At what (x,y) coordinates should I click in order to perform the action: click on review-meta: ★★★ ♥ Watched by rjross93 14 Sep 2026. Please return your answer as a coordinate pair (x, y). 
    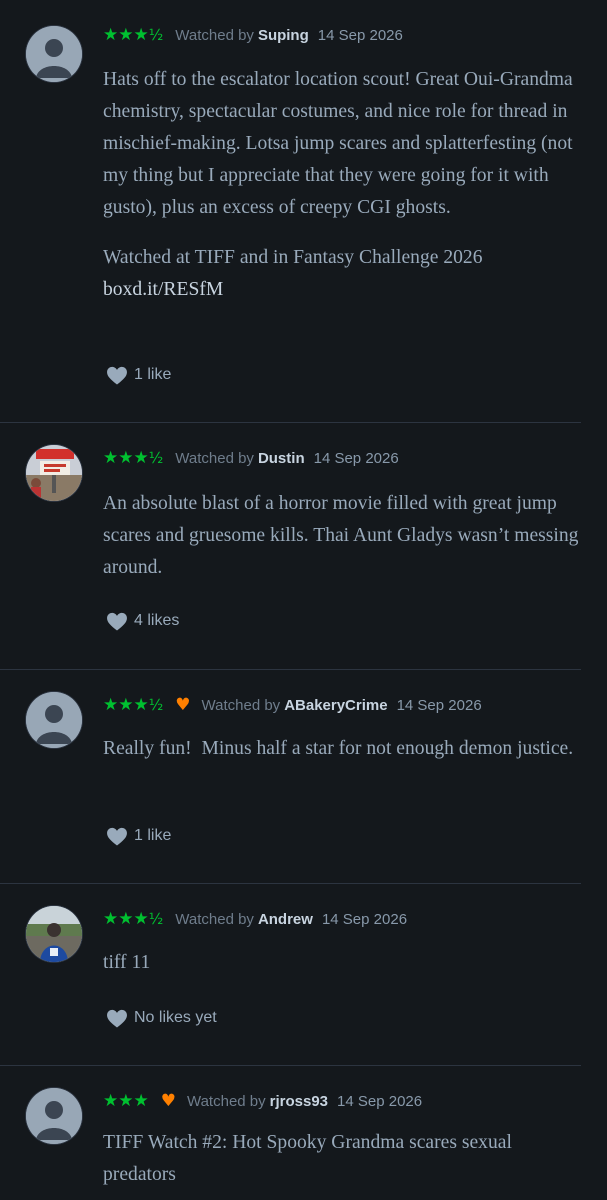
    Looking at the image, I should click on (262, 1101).